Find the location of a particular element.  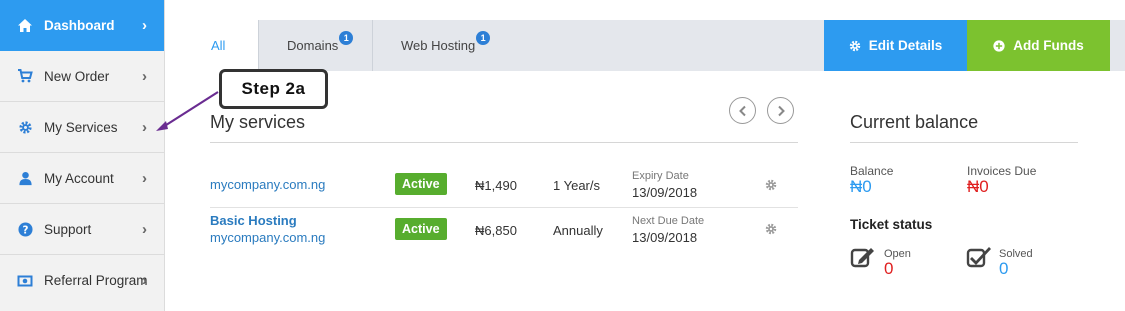

sidebar-item-new-order: New Order › is located at coordinates (82, 76).